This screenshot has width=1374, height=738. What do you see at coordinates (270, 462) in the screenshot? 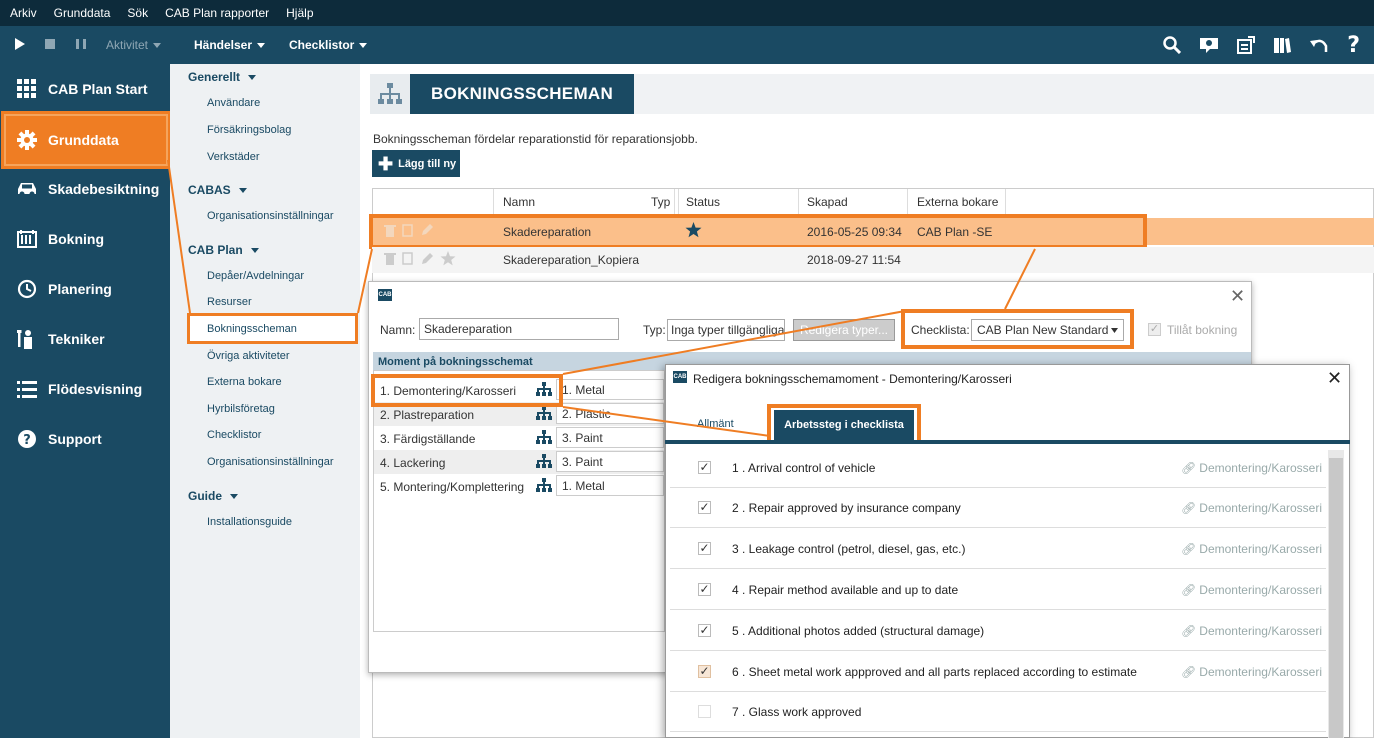
I see `submenu-item-cabplan-org-settings: Organisationsinställningar` at bounding box center [270, 462].